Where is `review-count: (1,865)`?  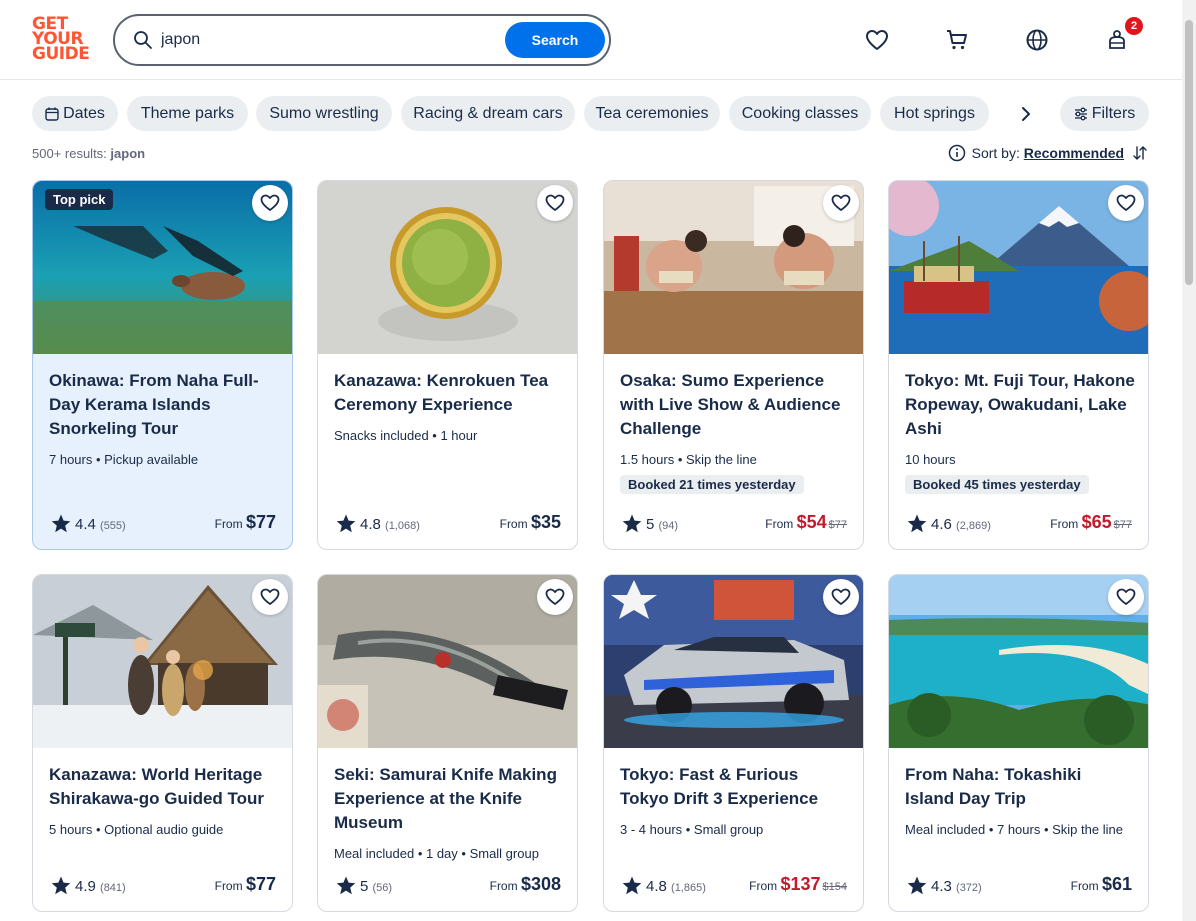 review-count: (1,865) is located at coordinates (688, 888).